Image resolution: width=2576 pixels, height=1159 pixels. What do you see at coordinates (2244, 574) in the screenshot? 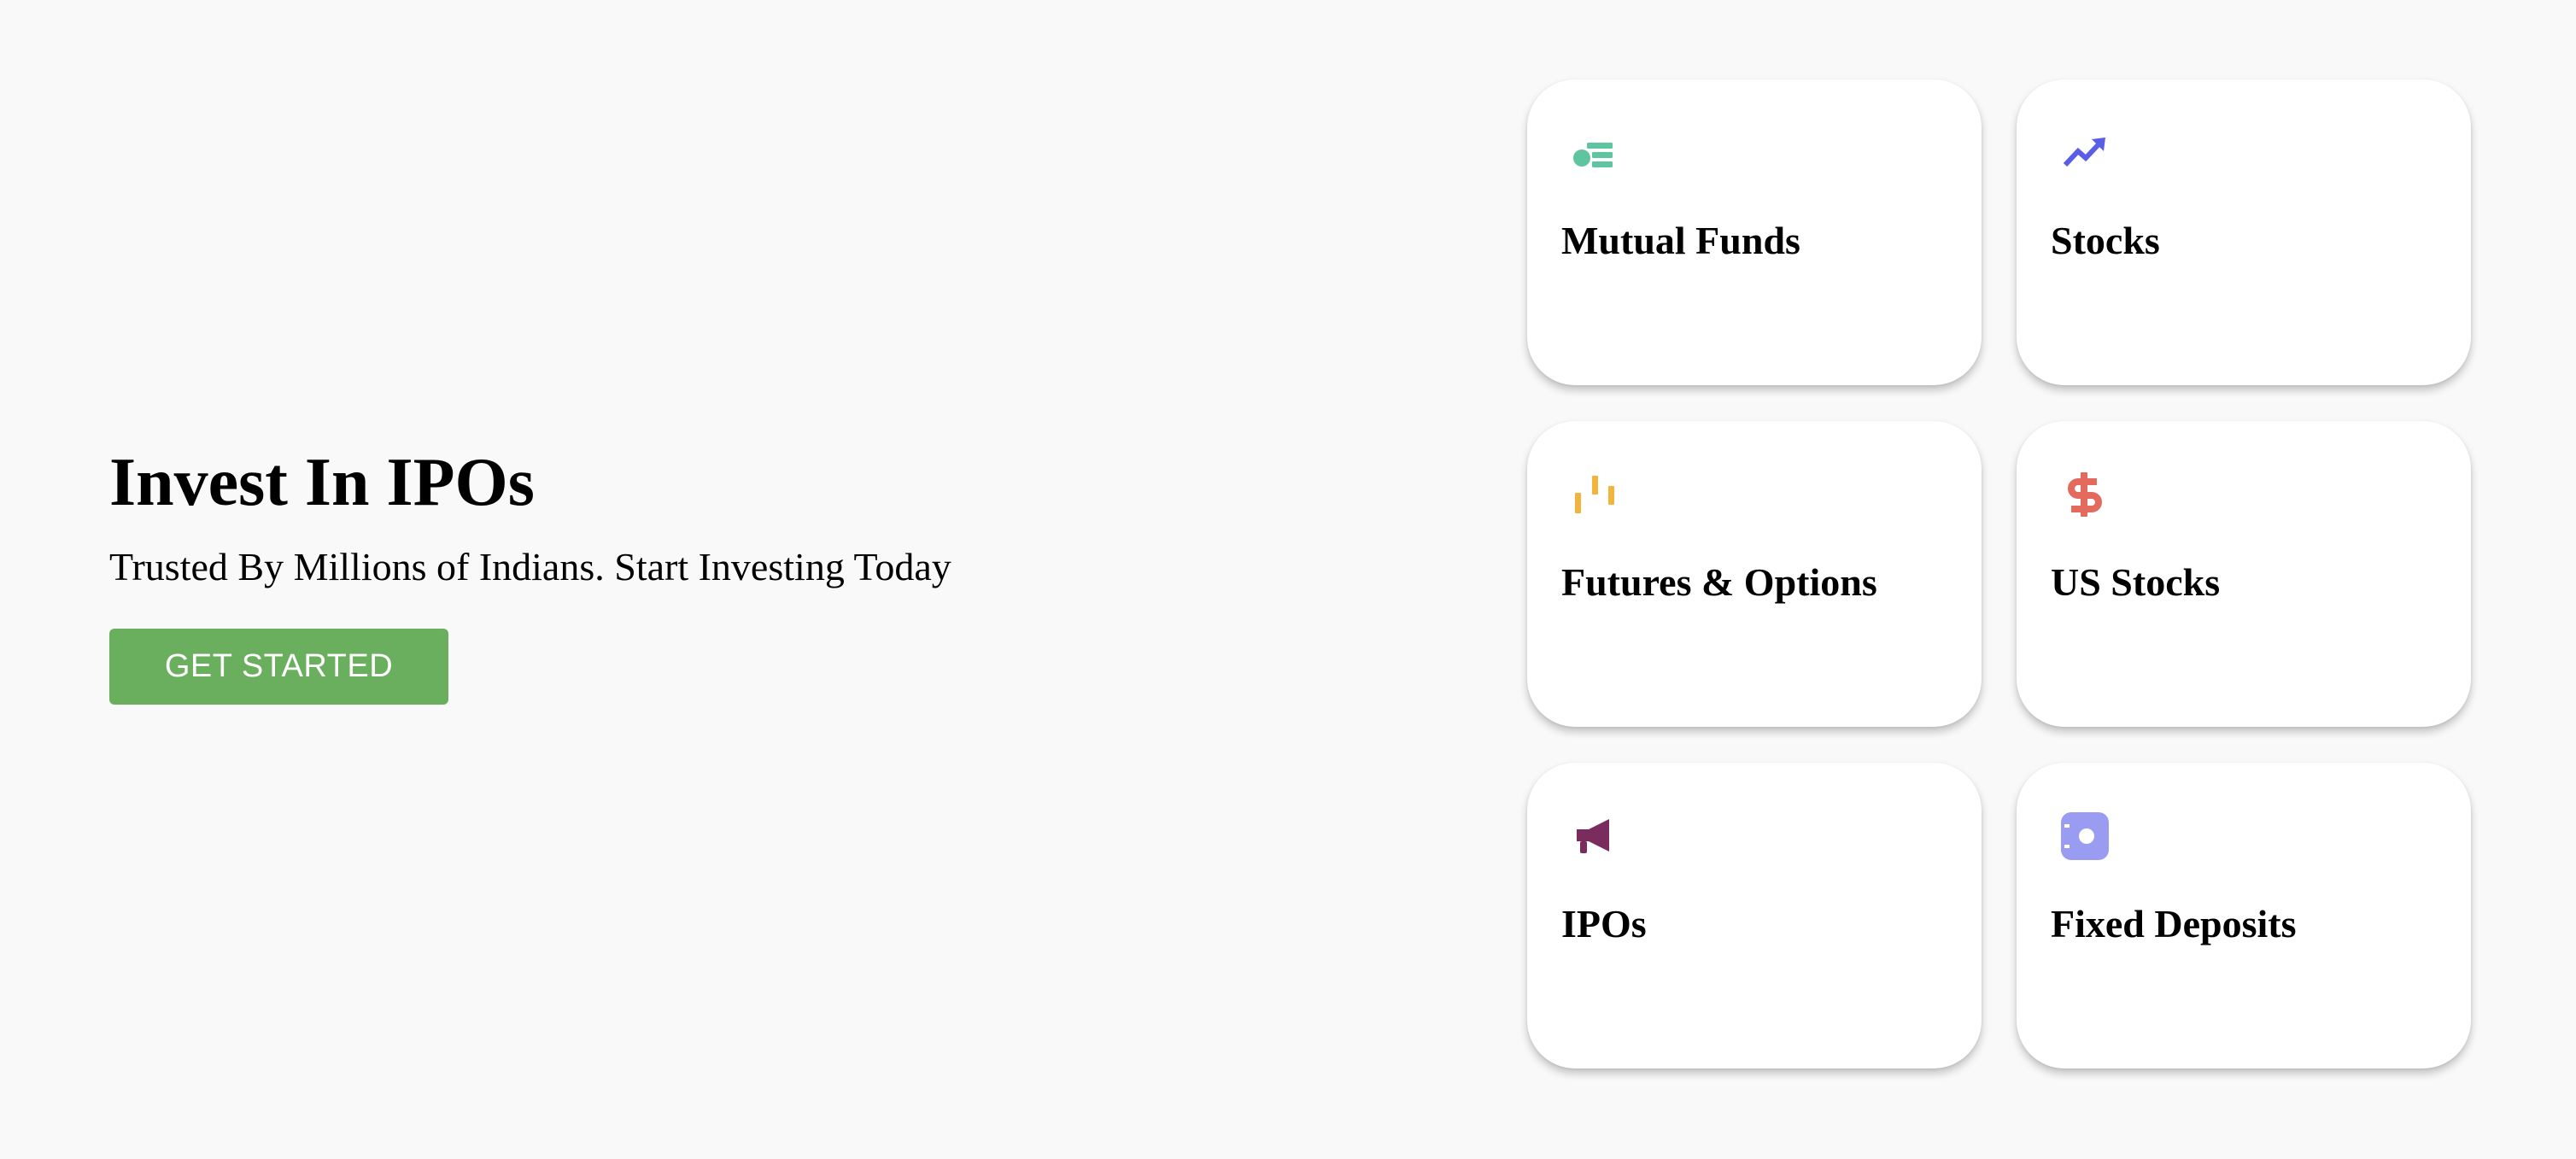
I see `product-card-us-stocks: US Stocks` at bounding box center [2244, 574].